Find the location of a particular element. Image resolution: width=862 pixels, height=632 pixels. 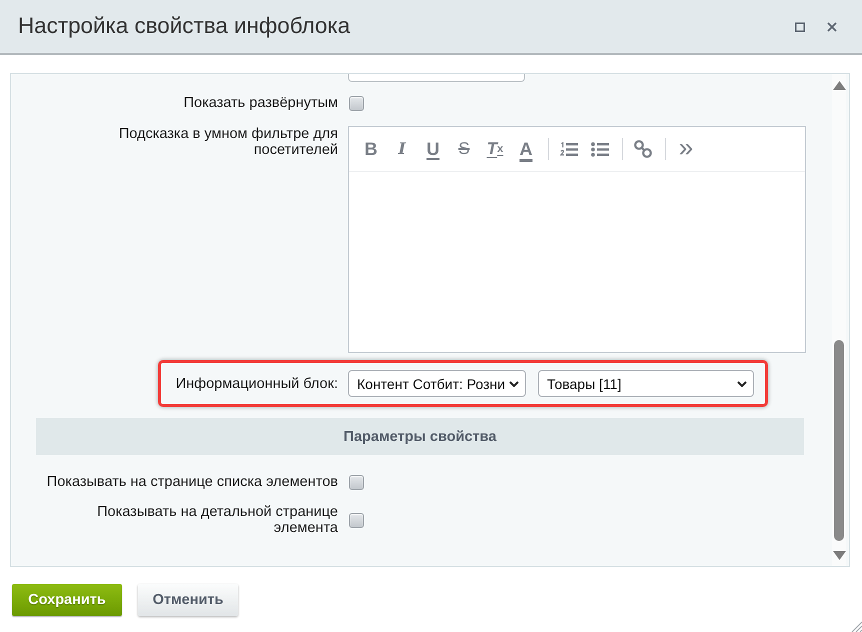

field-label: Информационный блок: is located at coordinates (257, 384).